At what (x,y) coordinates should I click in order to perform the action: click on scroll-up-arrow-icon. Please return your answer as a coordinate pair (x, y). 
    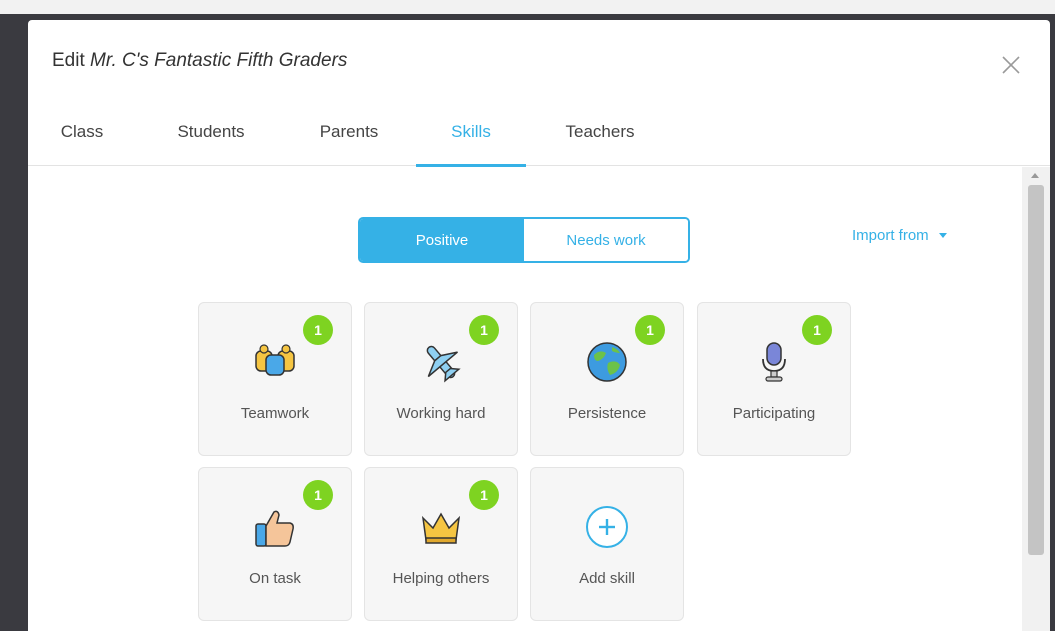
    Looking at the image, I should click on (1035, 175).